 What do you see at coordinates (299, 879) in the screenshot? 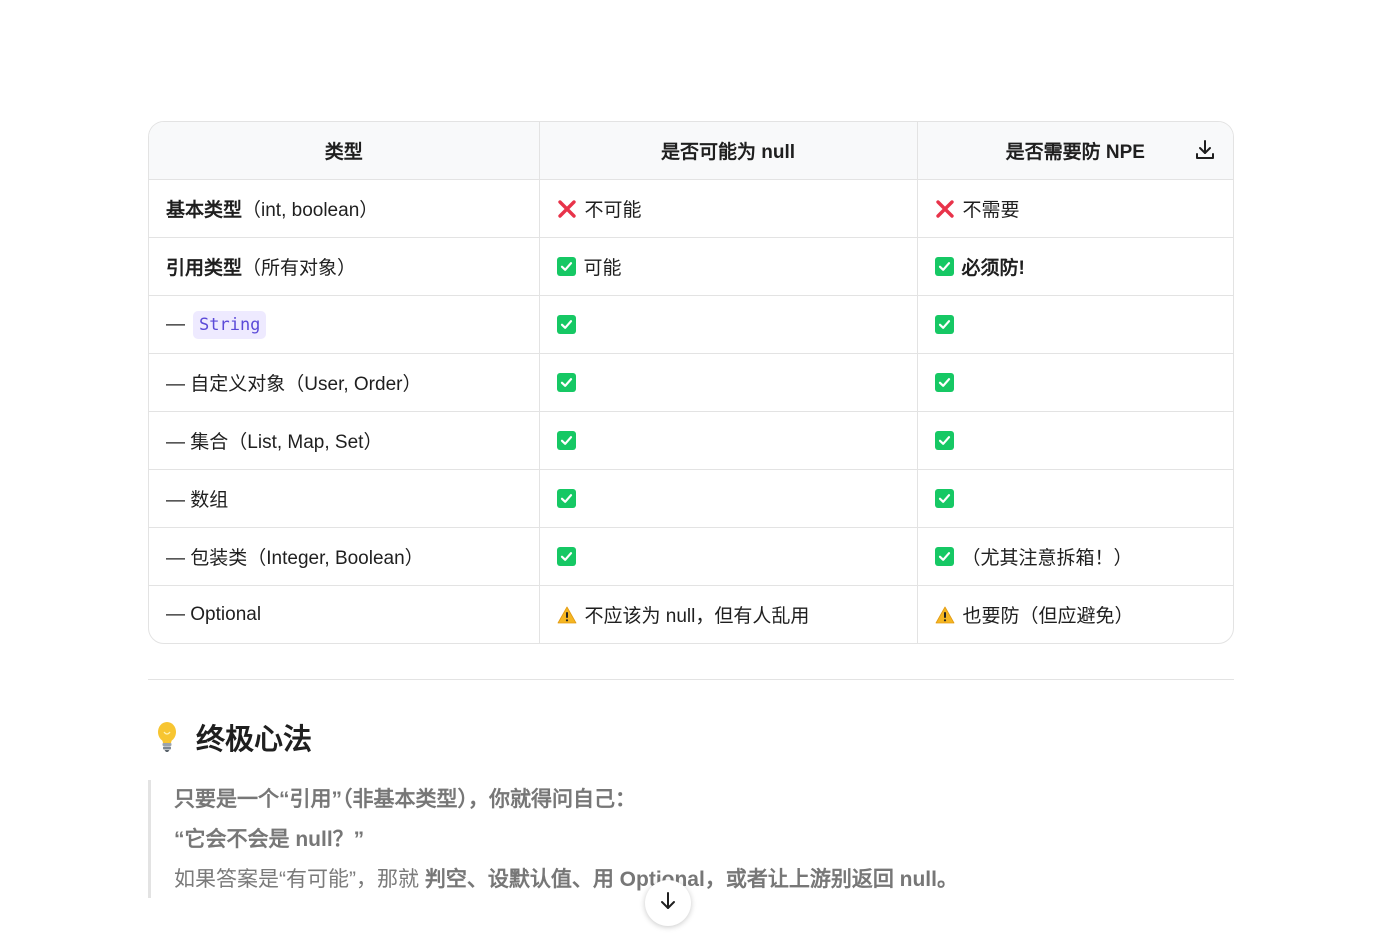
I see `quote-line-3-prefix: 如果答案是“有可能”，那就` at bounding box center [299, 879].